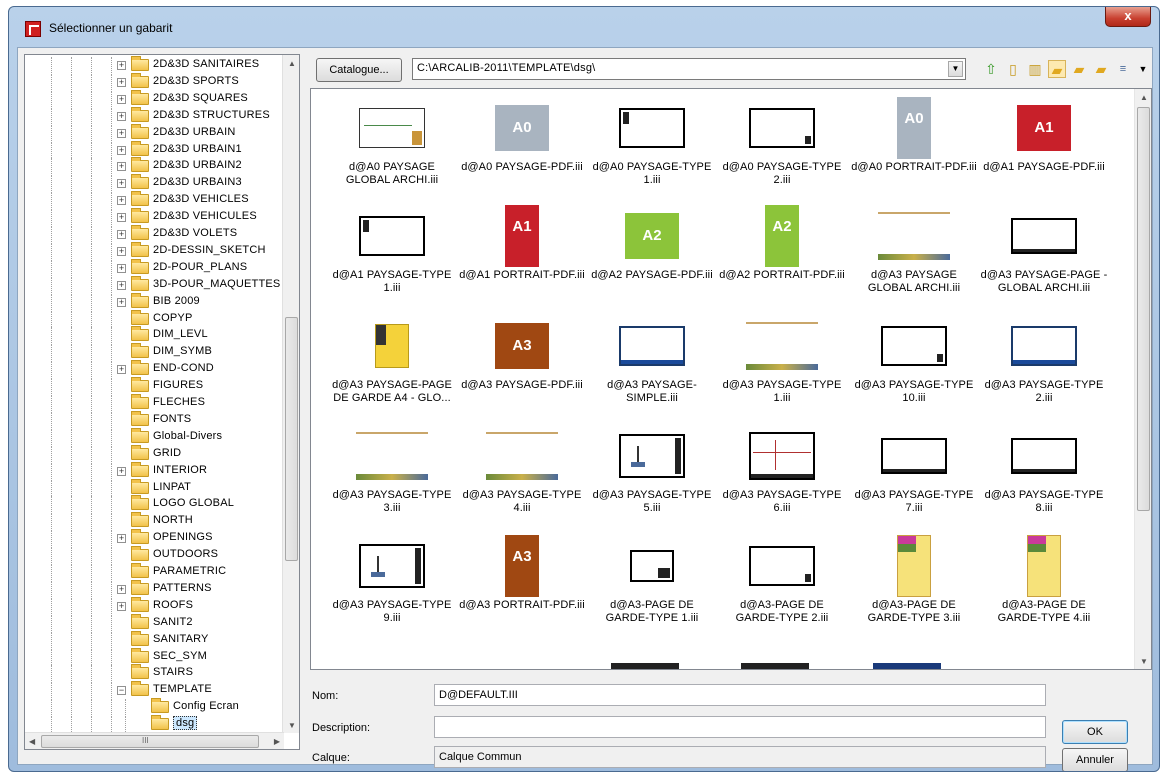  Describe the element at coordinates (154, 217) in the screenshot. I see `tree-item: +2D&3D VEHICULES` at that location.